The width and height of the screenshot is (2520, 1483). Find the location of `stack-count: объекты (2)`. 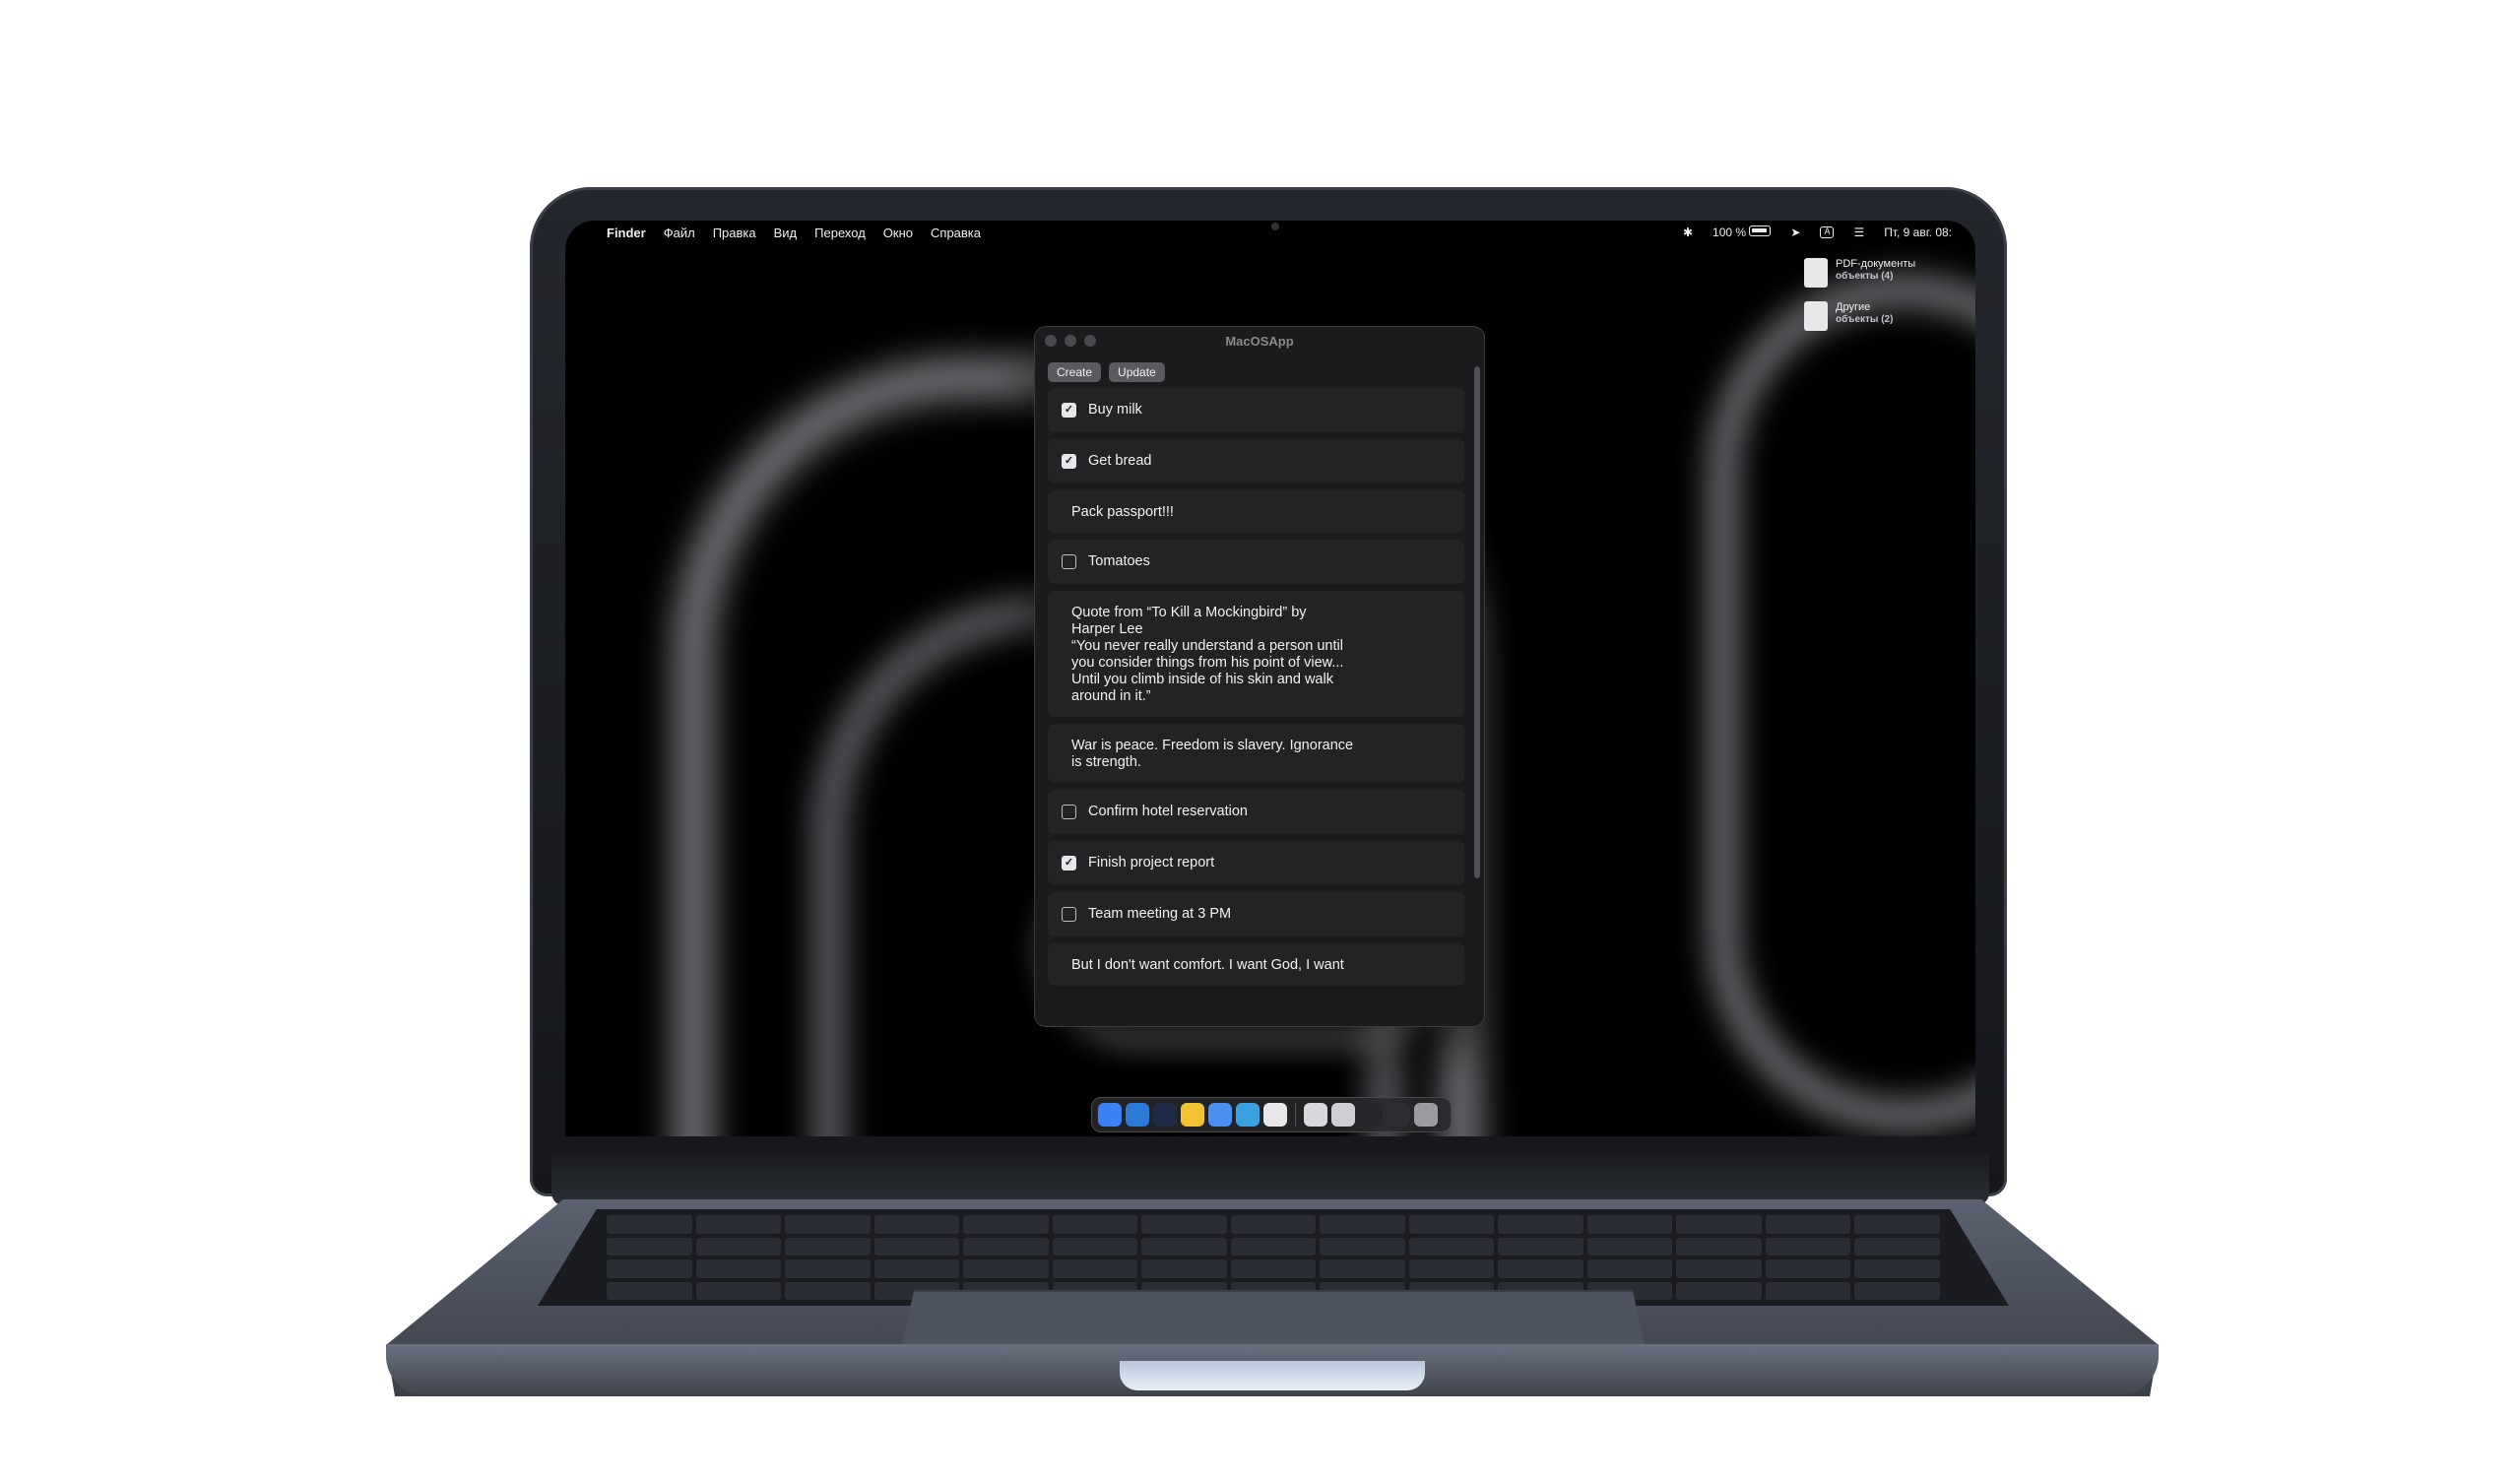

stack-count: объекты (2) is located at coordinates (1865, 319).